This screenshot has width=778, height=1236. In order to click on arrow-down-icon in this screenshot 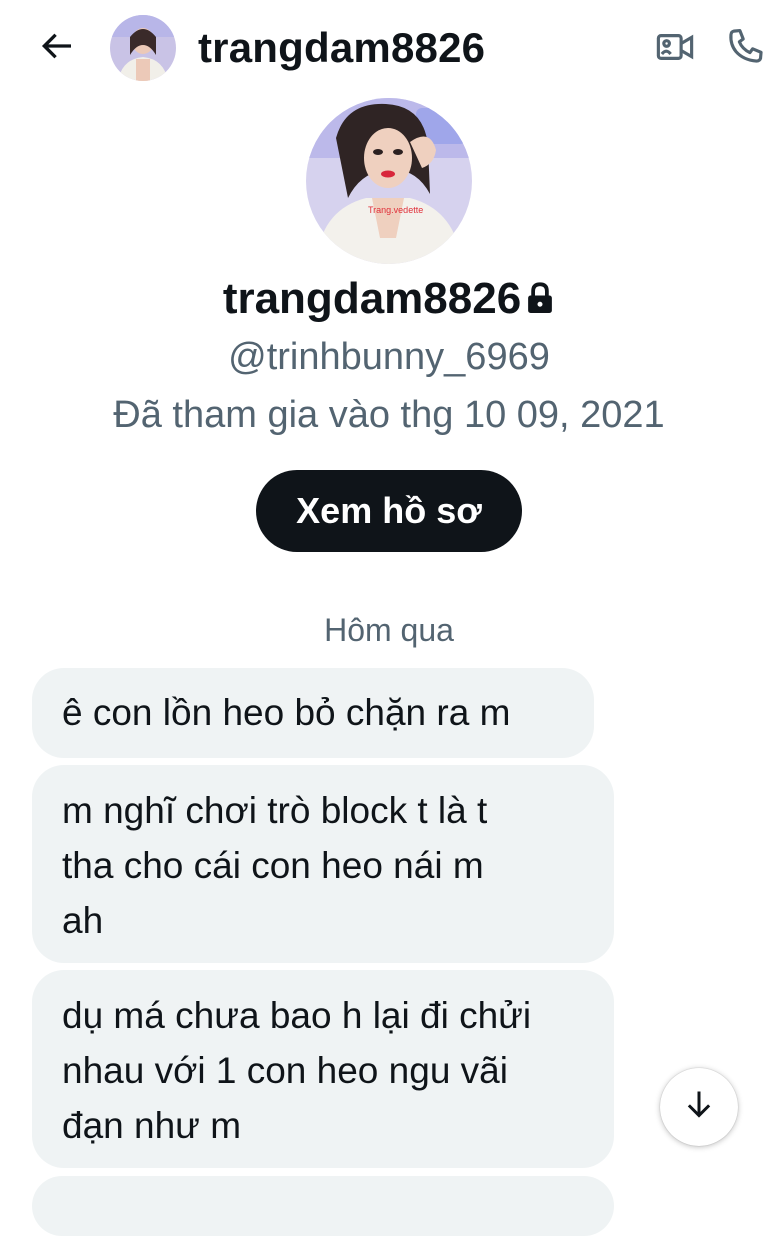, I will do `click(699, 1107)`.